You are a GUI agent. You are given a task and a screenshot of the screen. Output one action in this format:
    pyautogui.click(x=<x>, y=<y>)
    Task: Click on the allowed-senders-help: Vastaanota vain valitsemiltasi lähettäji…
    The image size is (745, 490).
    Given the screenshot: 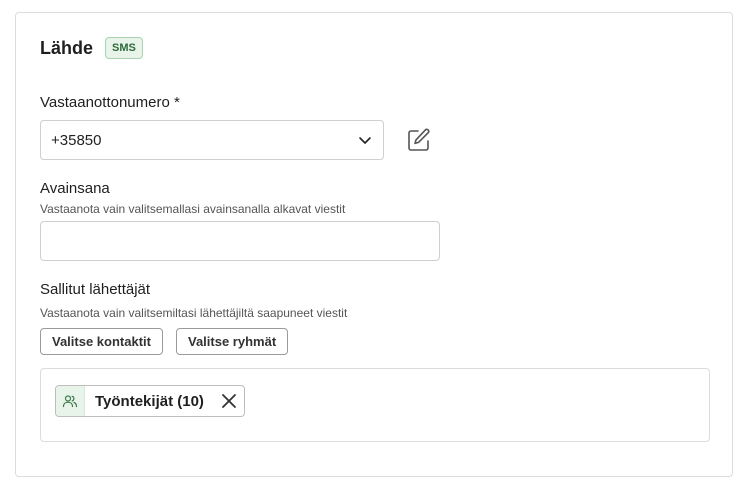 What is the action you would take?
    pyautogui.click(x=194, y=313)
    